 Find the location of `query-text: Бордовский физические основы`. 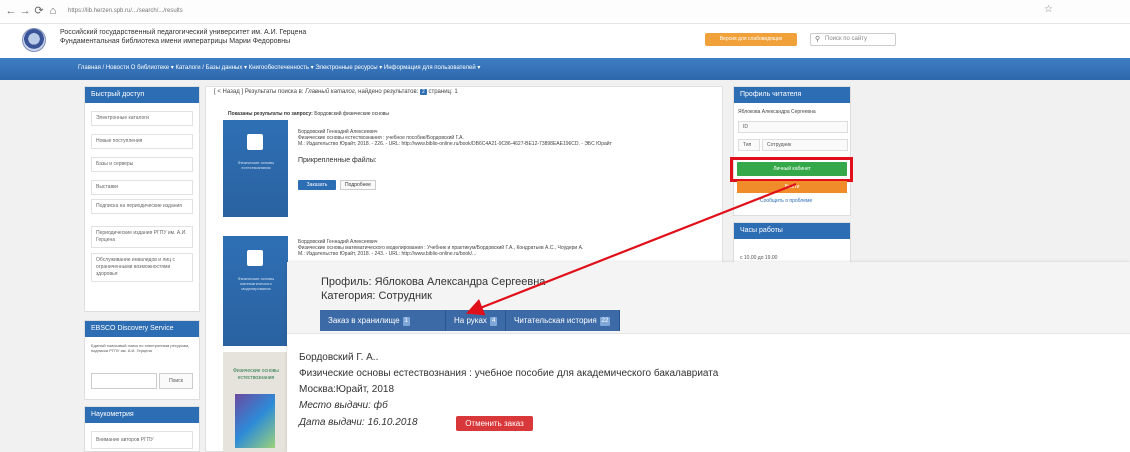

query-text: Бордовский физические основы is located at coordinates (352, 114).